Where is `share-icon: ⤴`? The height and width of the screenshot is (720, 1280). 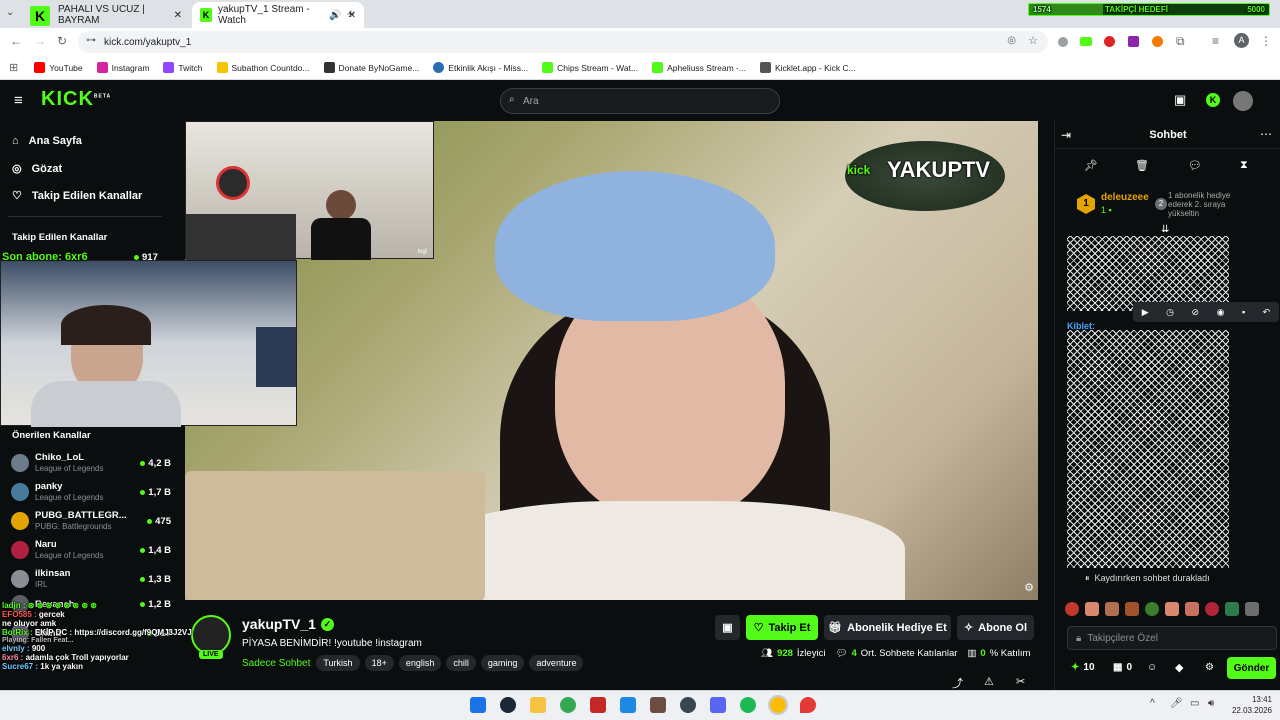 share-icon: ⤴ is located at coordinates (957, 683).